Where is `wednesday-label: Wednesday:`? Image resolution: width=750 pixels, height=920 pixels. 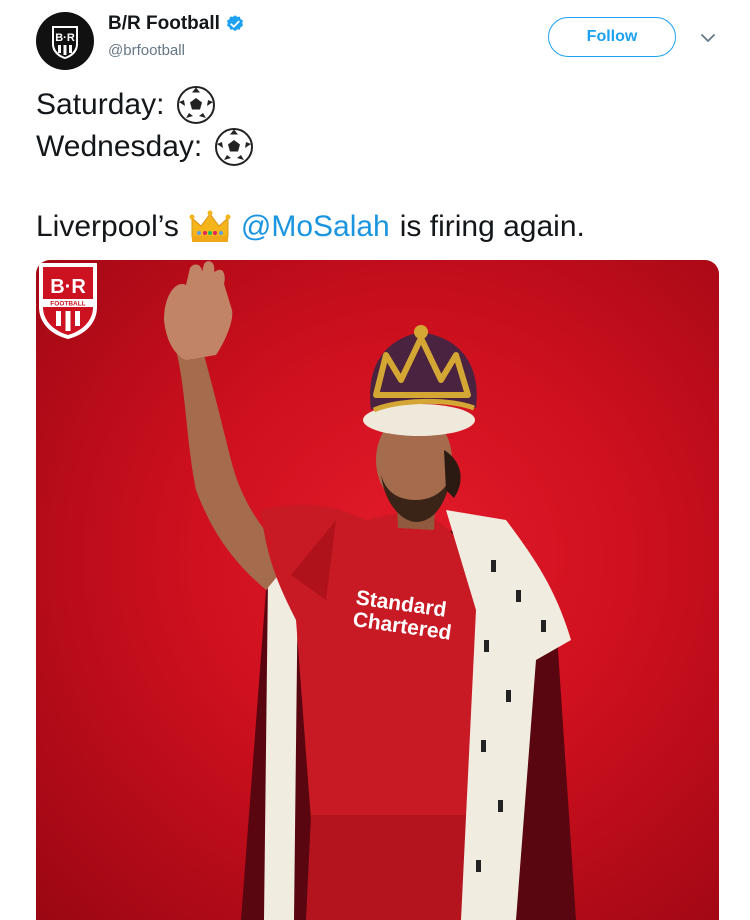
wednesday-label: Wednesday: is located at coordinates (119, 146).